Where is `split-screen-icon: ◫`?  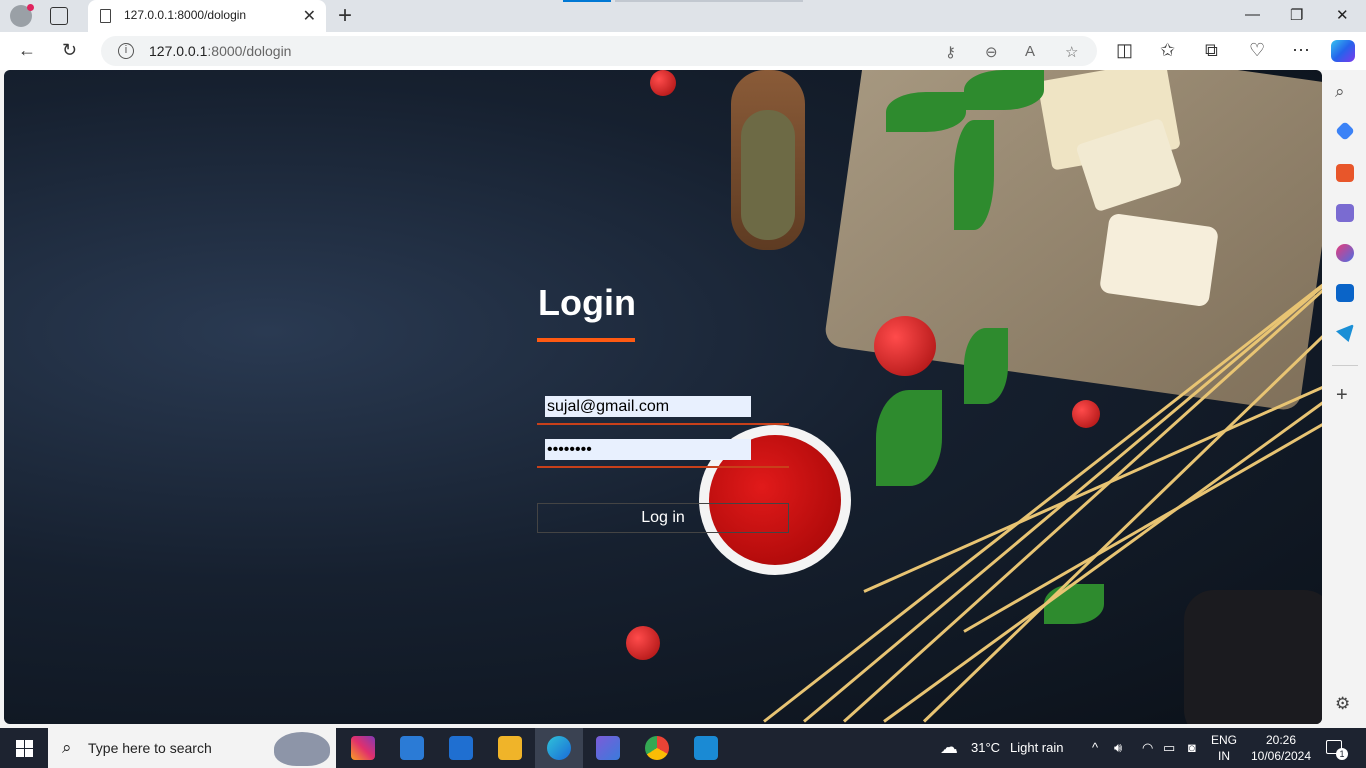 split-screen-icon: ◫ is located at coordinates (1124, 50).